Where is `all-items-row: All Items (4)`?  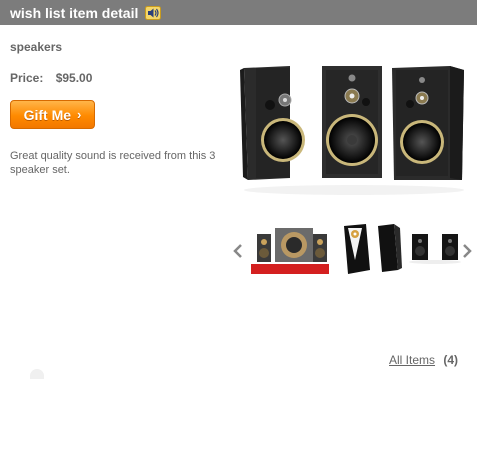
all-items-row: All Items (4) is located at coordinates (423, 360).